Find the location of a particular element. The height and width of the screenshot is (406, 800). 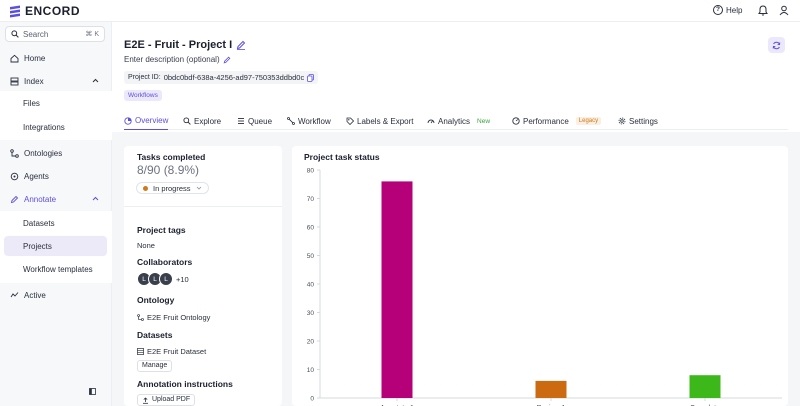

notifications-bell-icon is located at coordinates (763, 10).